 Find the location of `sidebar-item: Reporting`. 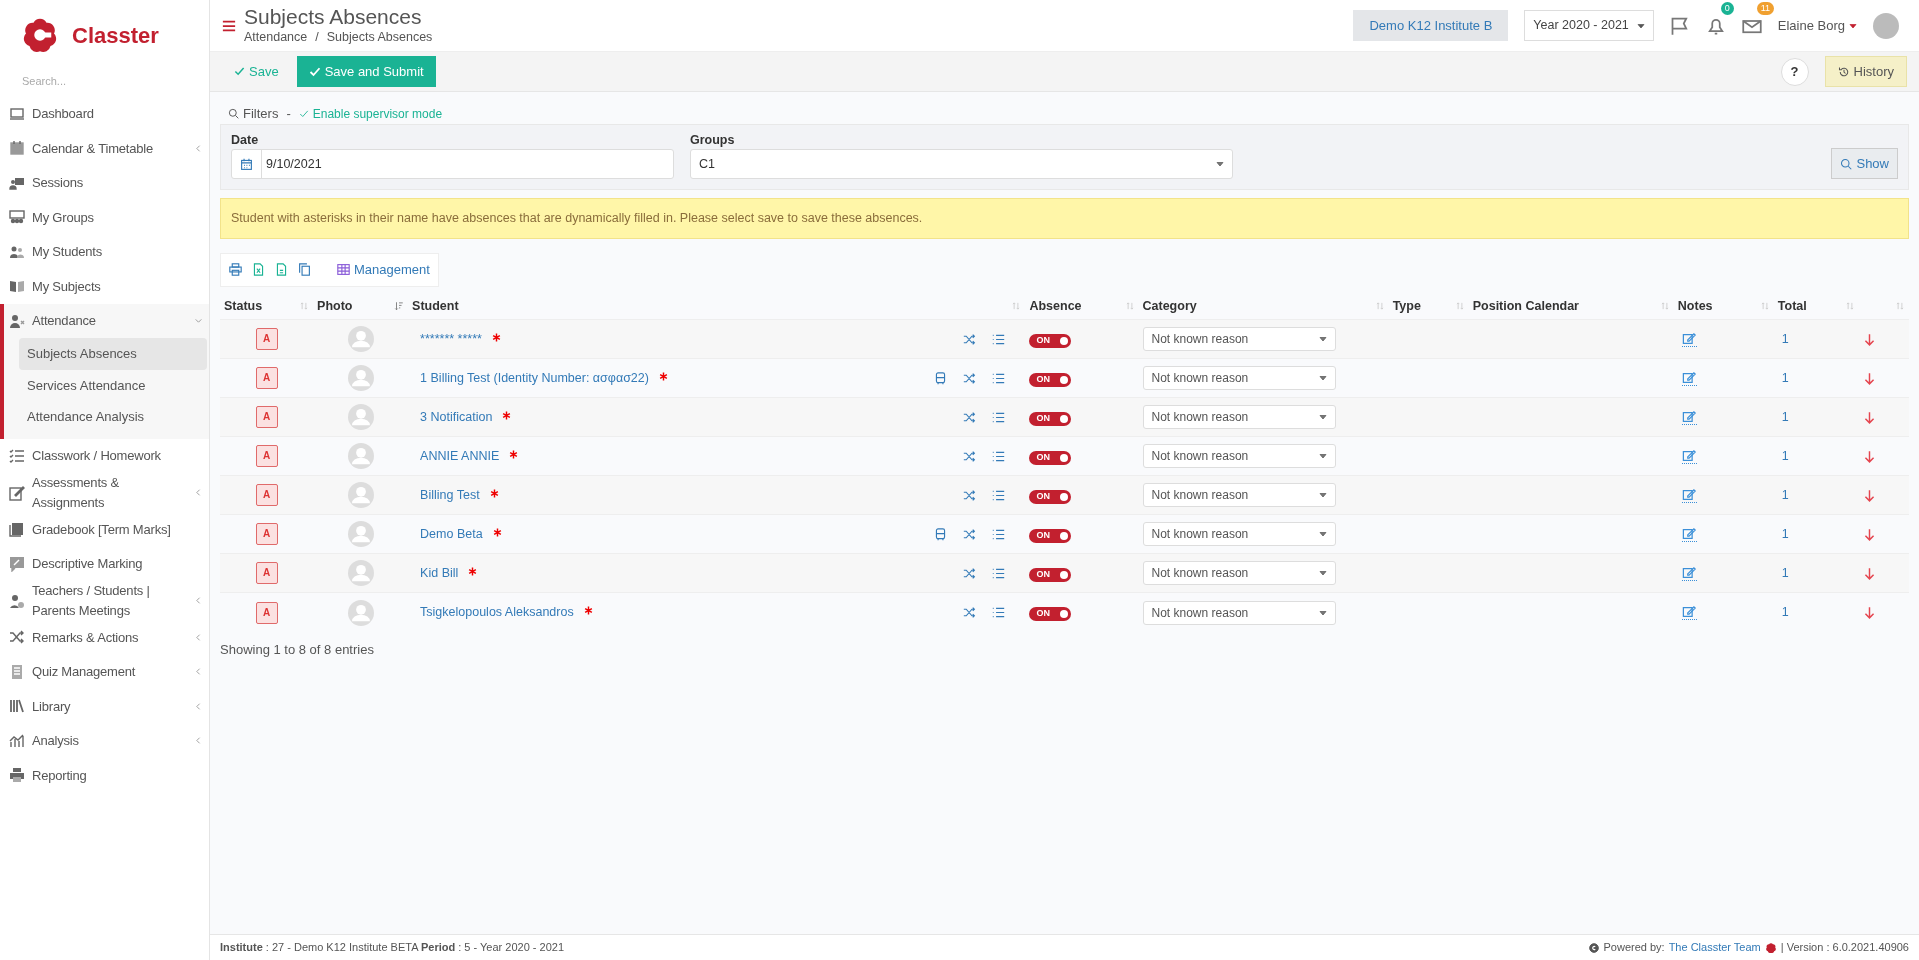

sidebar-item: Reporting is located at coordinates (104, 775).